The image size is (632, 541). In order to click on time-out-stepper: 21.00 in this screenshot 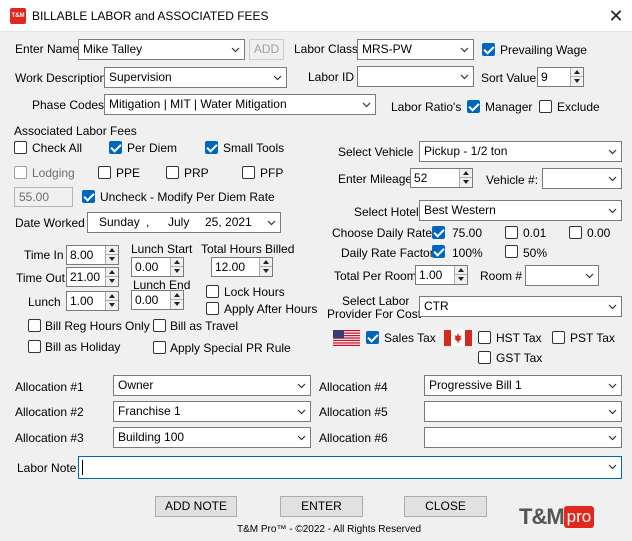, I will do `click(92, 277)`.